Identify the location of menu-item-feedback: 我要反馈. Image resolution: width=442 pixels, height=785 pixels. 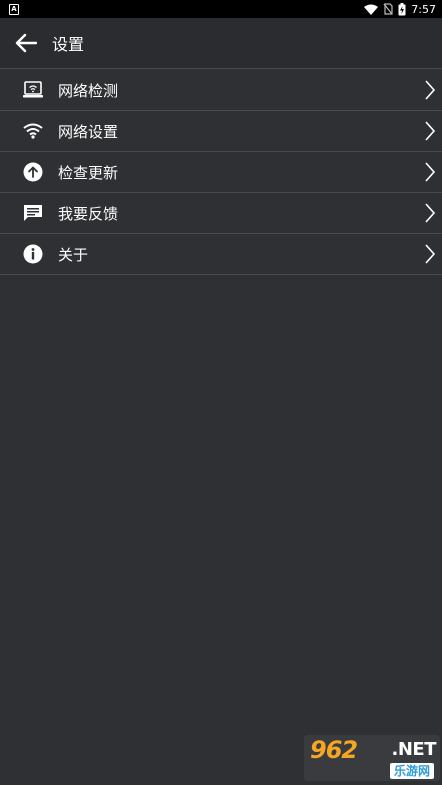
(221, 213).